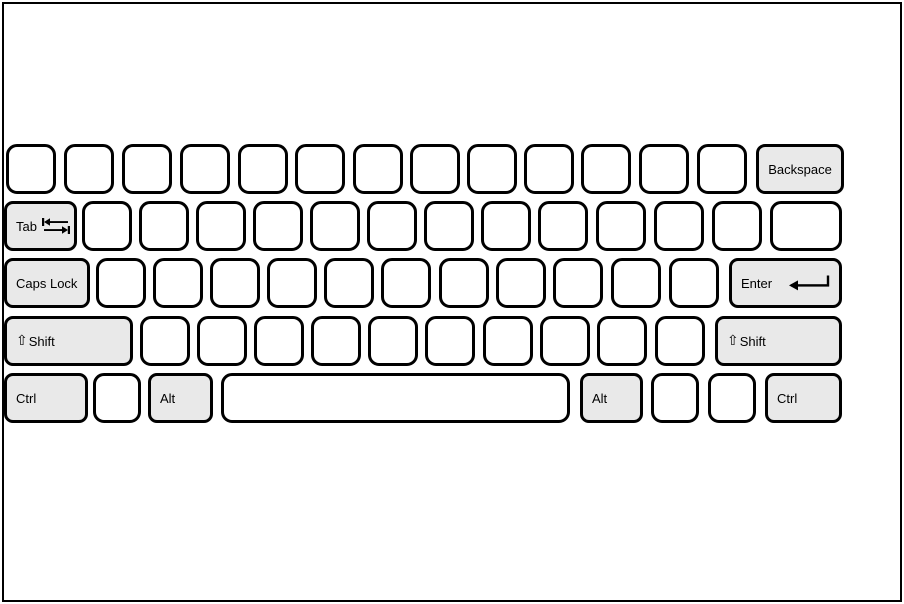  I want to click on key-caps-lock-text: Caps Lock, so click(47, 283).